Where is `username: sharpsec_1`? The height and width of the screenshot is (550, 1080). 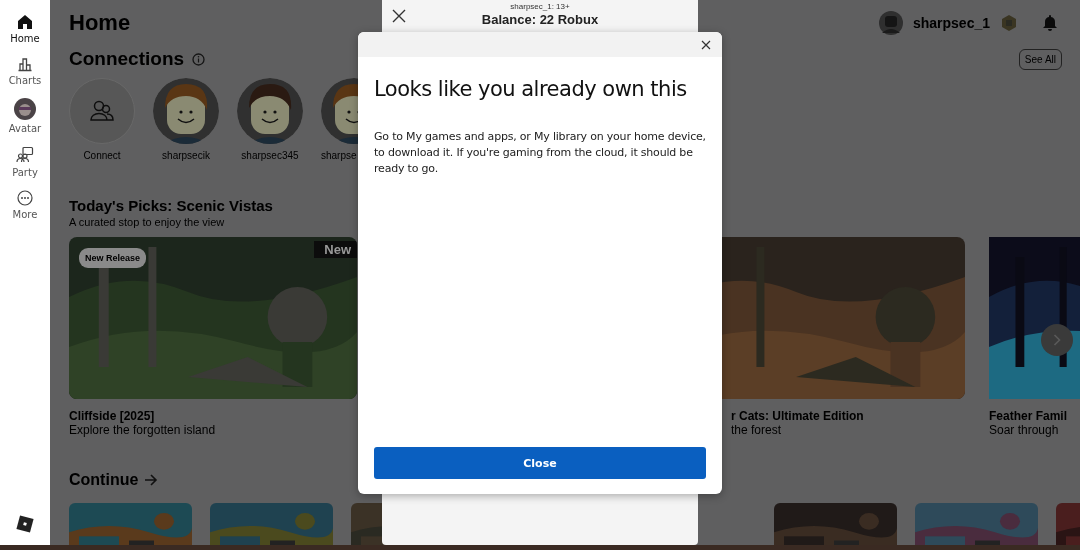
username: sharpsec_1 is located at coordinates (951, 23).